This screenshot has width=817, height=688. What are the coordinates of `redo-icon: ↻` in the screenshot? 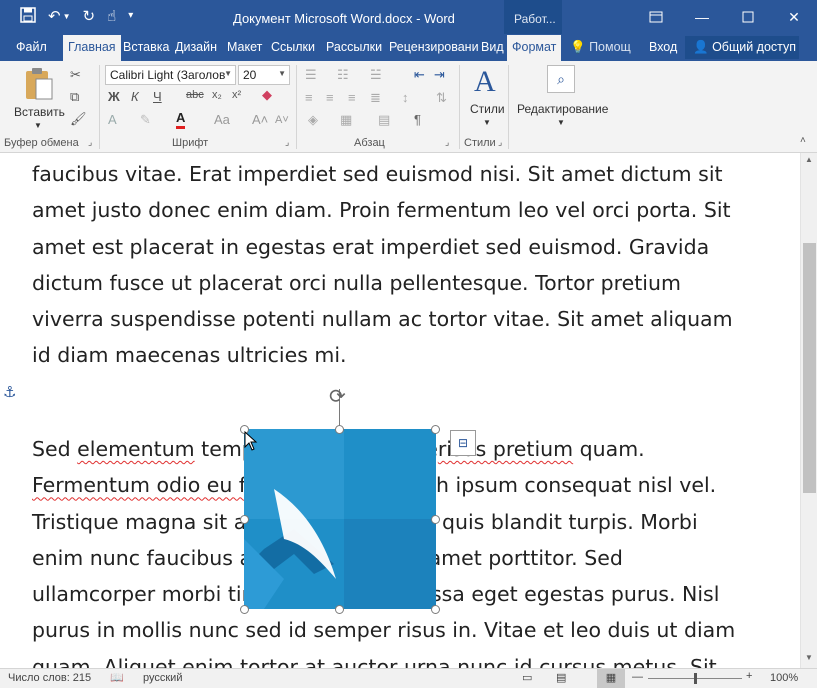 It's located at (89, 17).